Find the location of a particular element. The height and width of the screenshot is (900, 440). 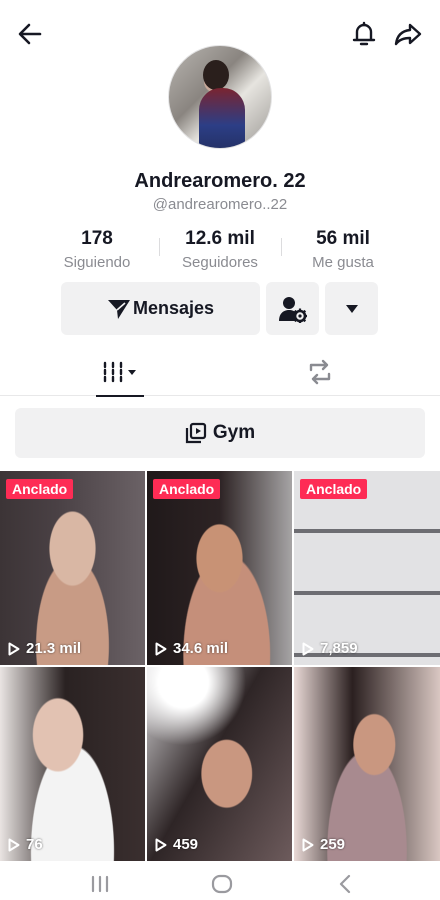

content-tabs is located at coordinates (220, 372).